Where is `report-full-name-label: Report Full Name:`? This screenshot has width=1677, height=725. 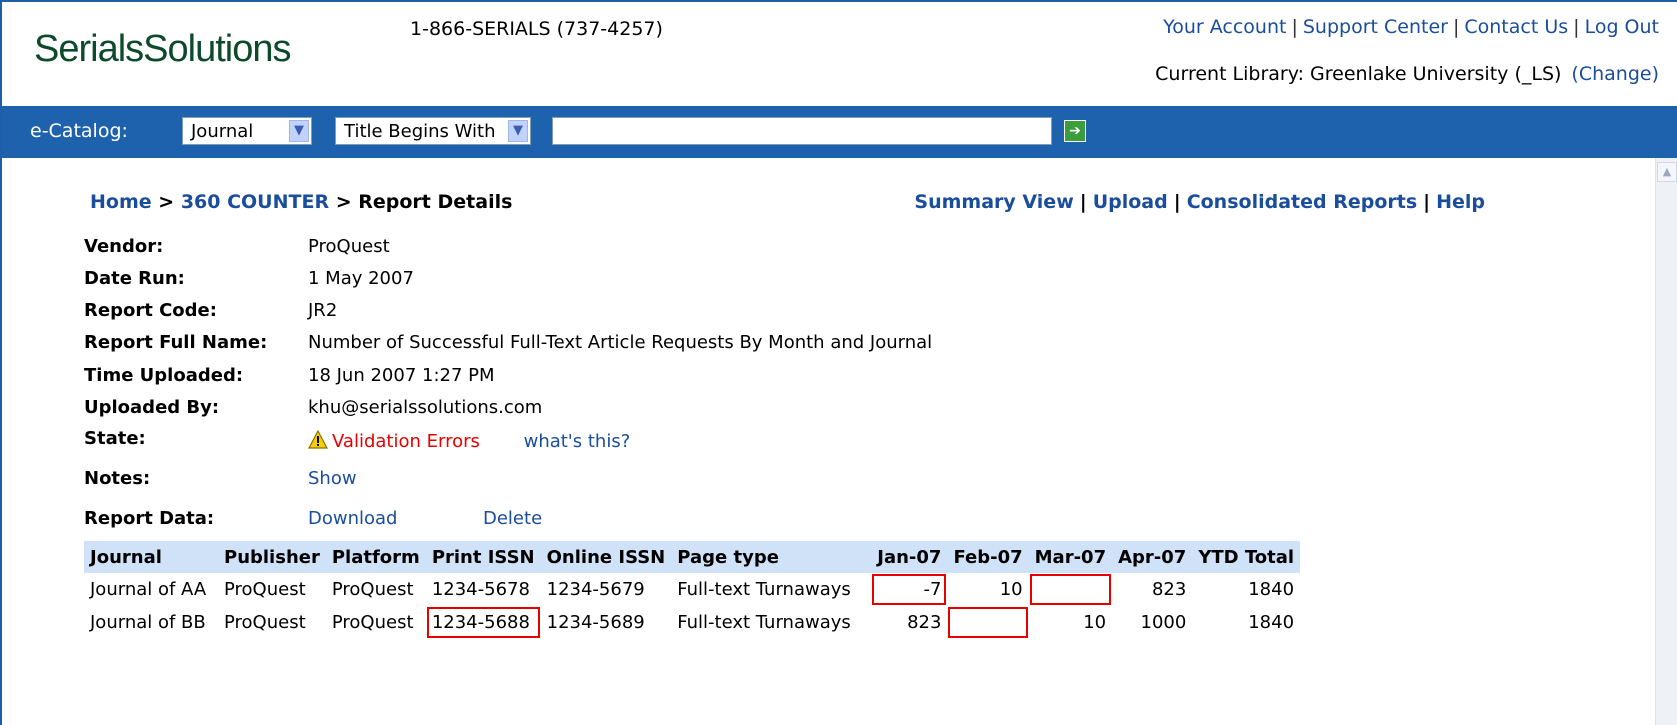
report-full-name-label: Report Full Name: is located at coordinates (176, 342).